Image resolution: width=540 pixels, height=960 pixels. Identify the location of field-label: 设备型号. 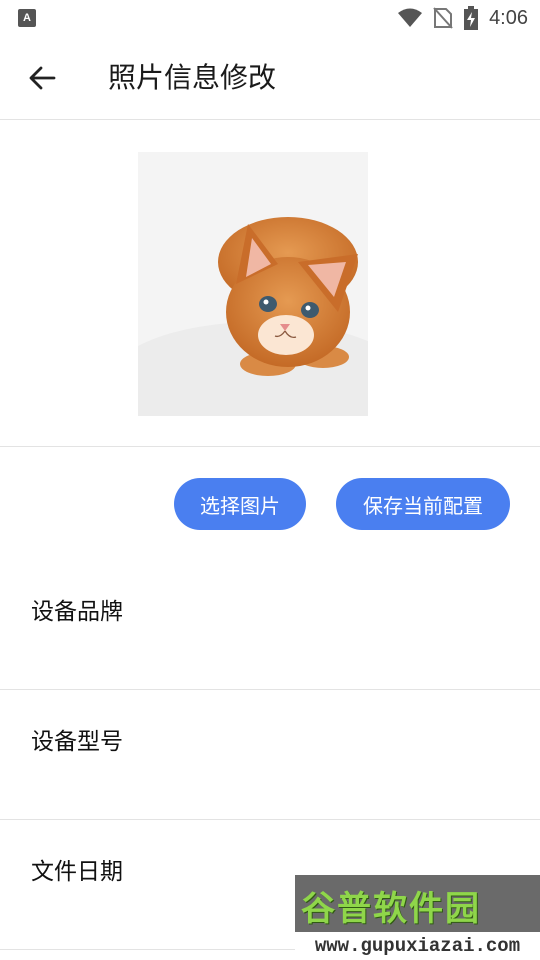
(77, 742).